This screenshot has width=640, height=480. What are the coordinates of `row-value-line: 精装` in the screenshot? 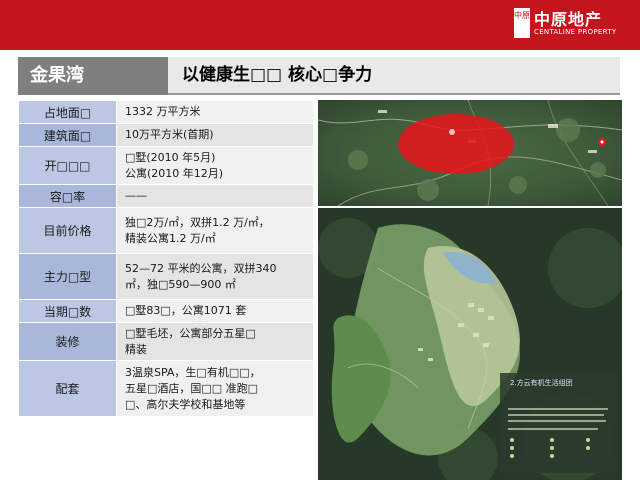 It's located at (136, 349).